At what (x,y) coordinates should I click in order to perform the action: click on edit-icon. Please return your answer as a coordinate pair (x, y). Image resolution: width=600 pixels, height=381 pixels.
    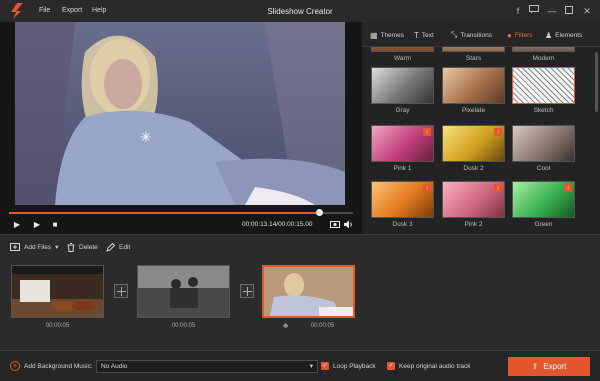
    Looking at the image, I should click on (110, 247).